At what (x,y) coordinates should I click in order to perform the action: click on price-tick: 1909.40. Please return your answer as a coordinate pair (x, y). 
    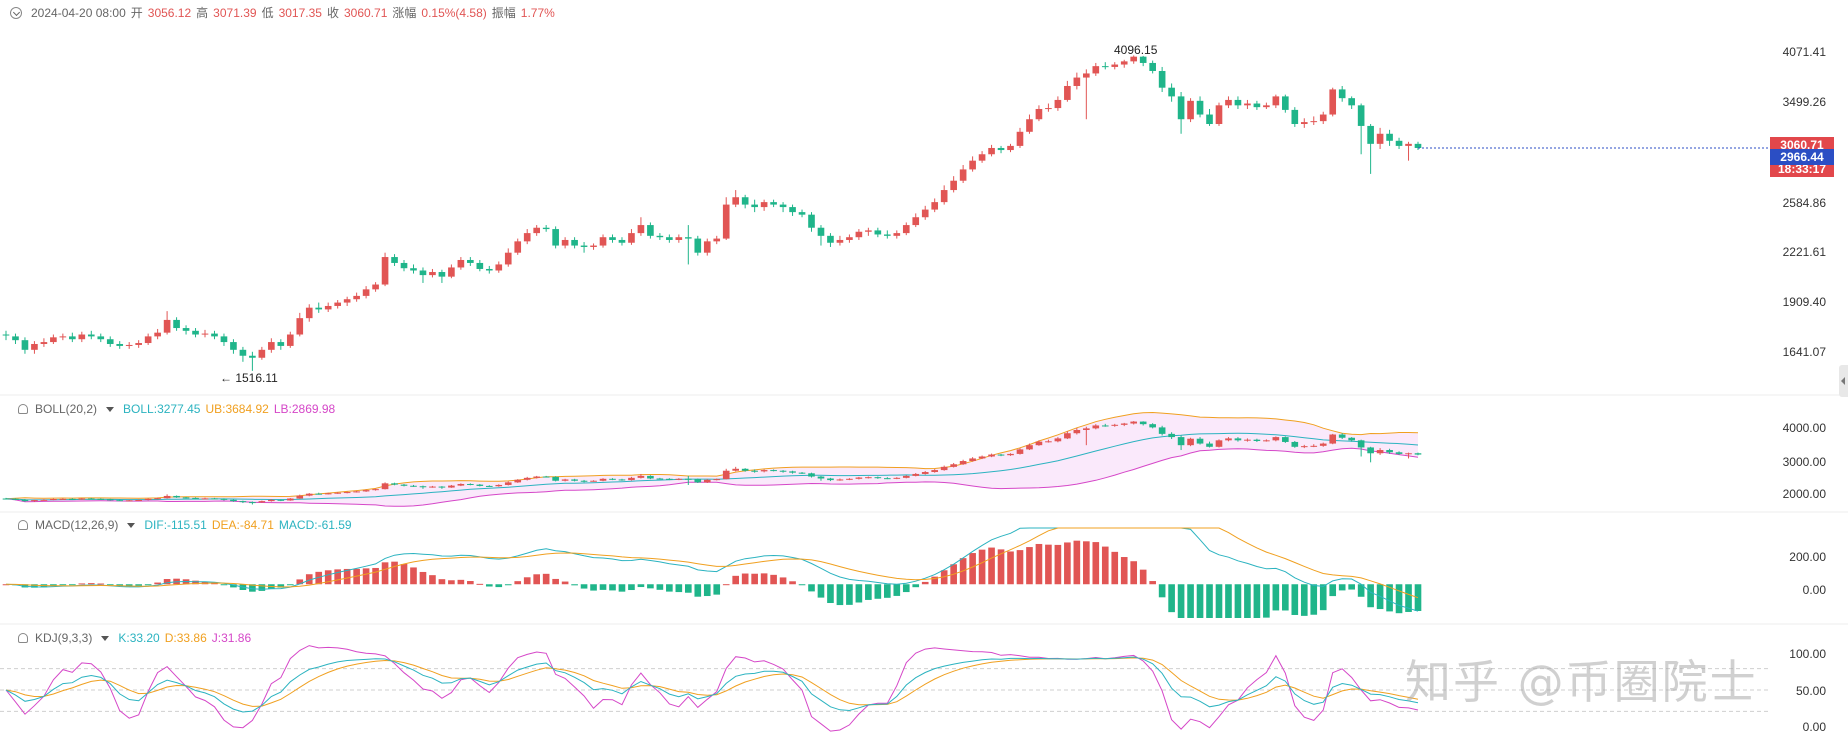
    Looking at the image, I should click on (1804, 302).